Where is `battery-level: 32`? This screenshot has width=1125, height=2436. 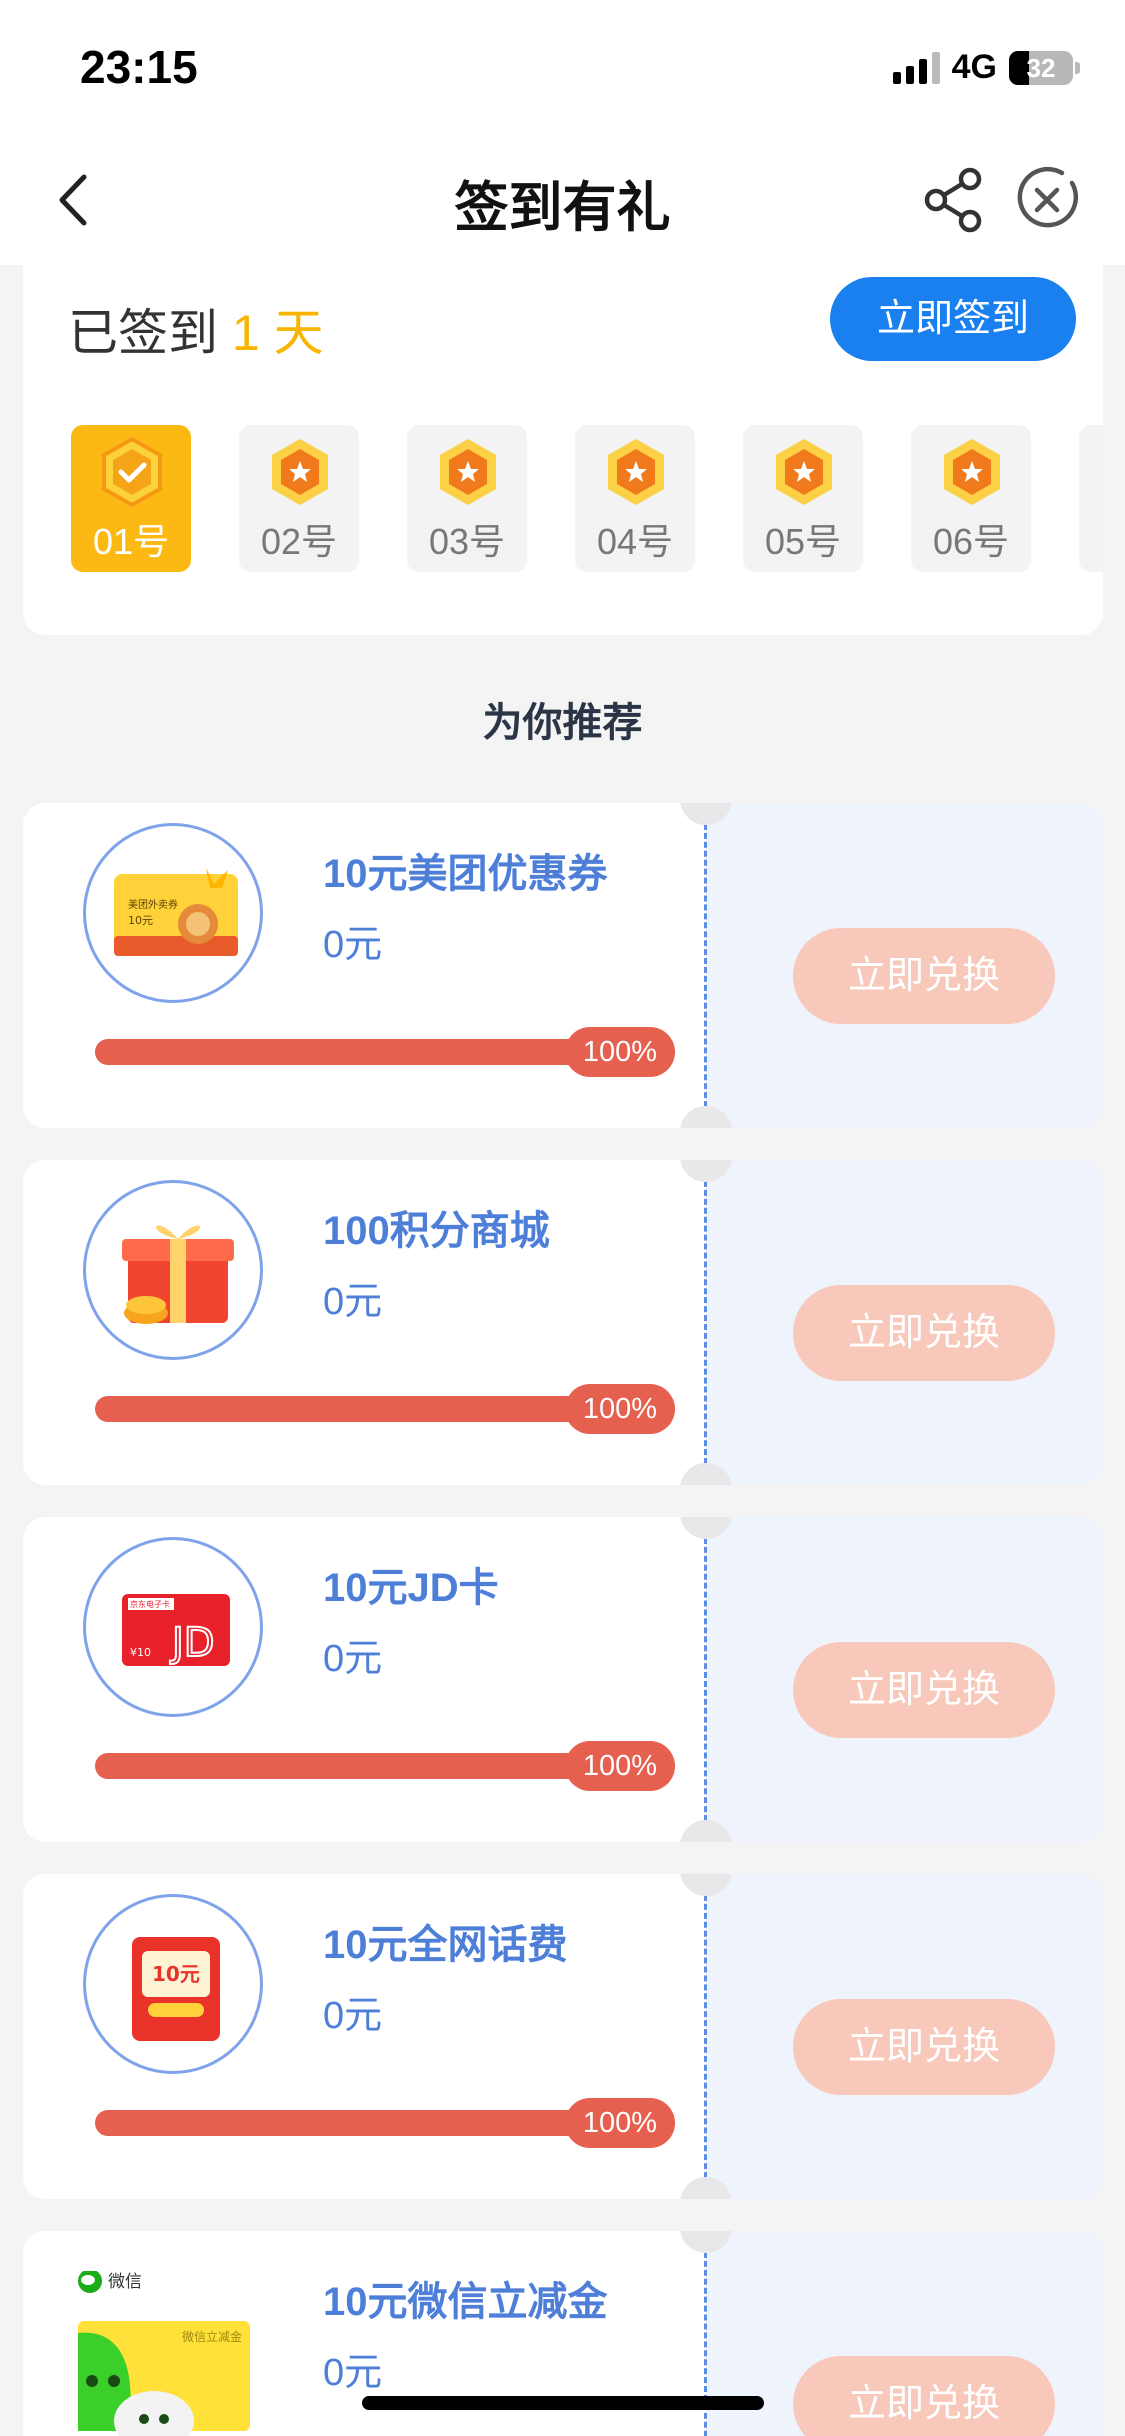
battery-level: 32 is located at coordinates (1041, 67).